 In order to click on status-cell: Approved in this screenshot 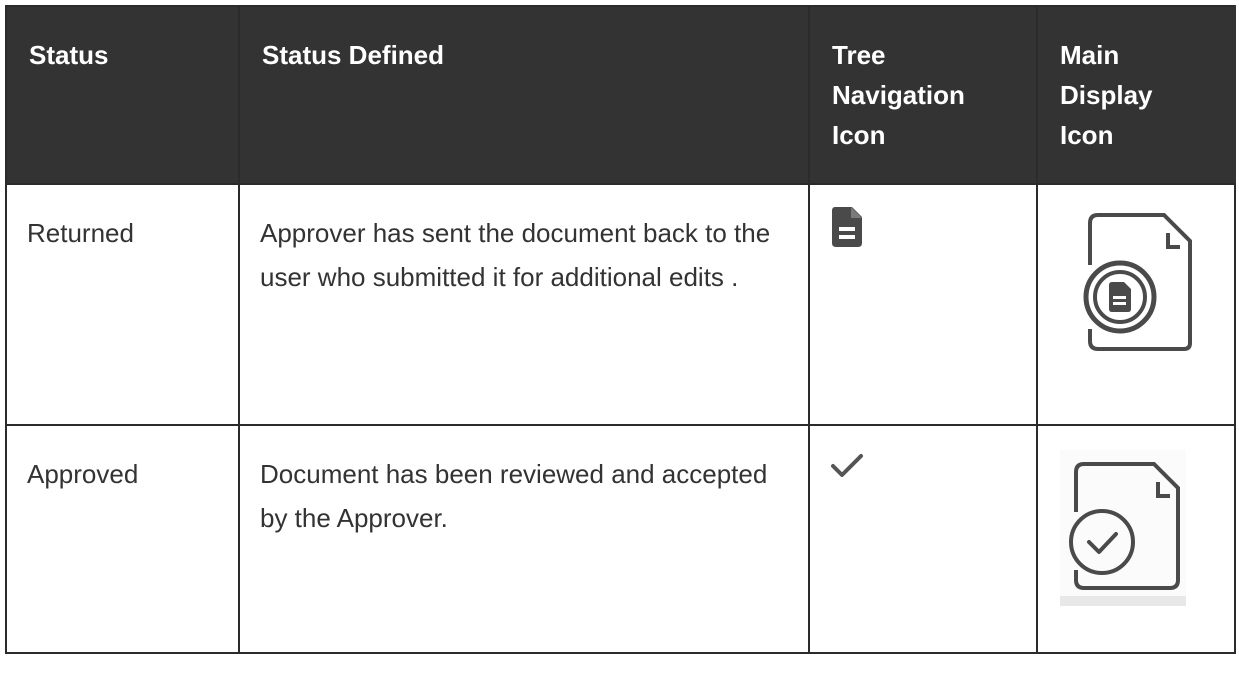, I will do `click(122, 539)`.